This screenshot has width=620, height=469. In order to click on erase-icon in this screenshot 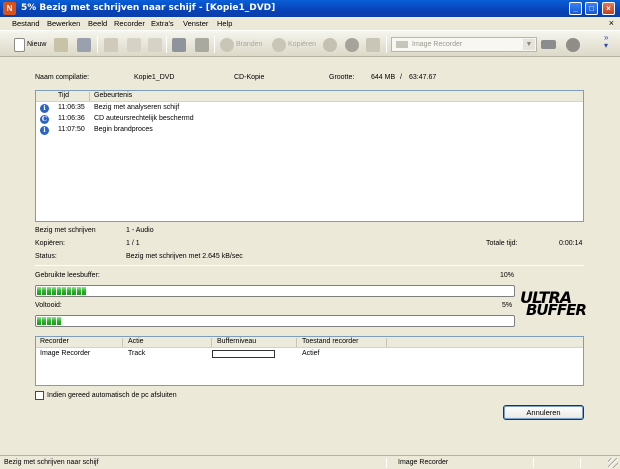, I will do `click(373, 44)`.